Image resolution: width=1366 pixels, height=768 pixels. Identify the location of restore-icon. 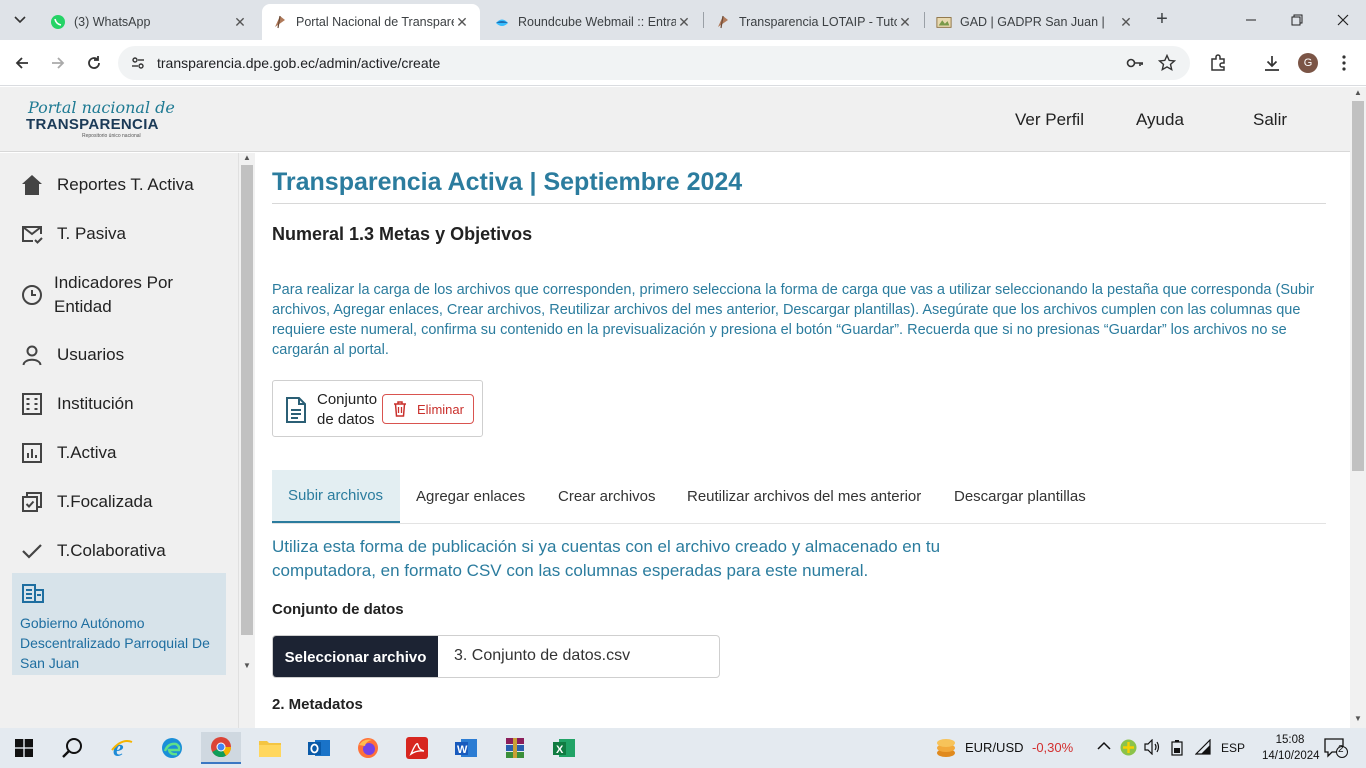
(1297, 20).